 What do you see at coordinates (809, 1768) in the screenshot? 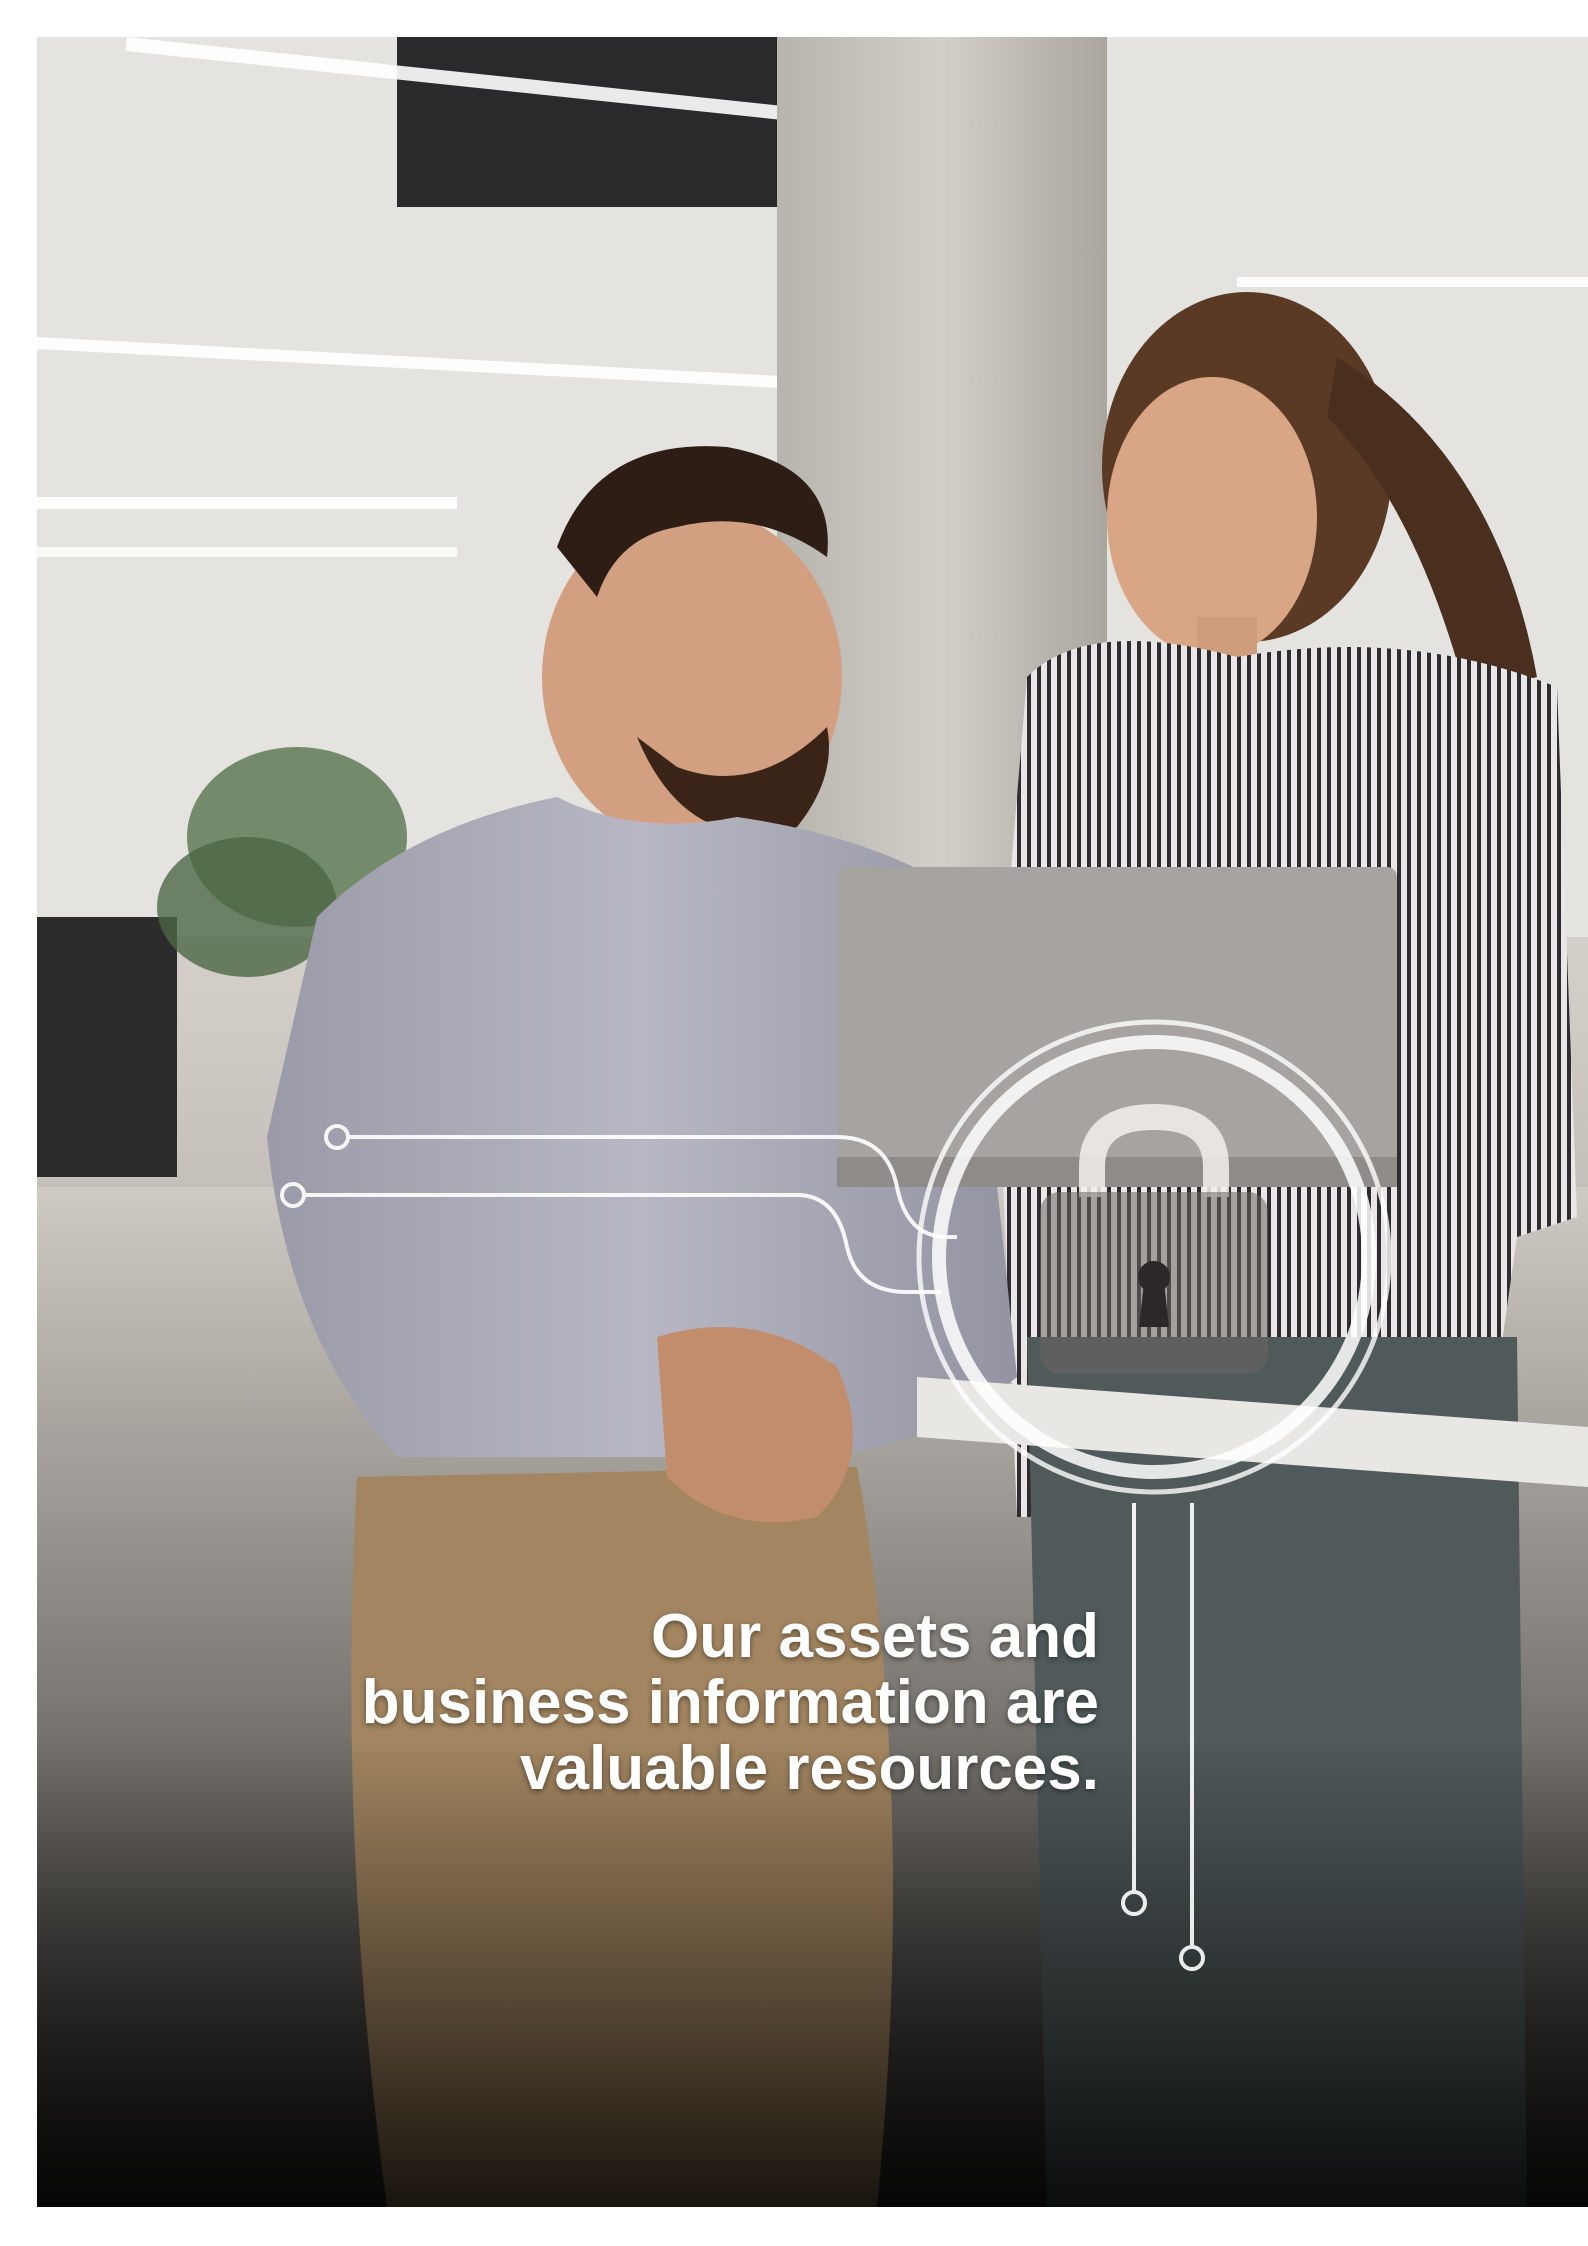
I see `headline-line-3: valuable resources.` at bounding box center [809, 1768].